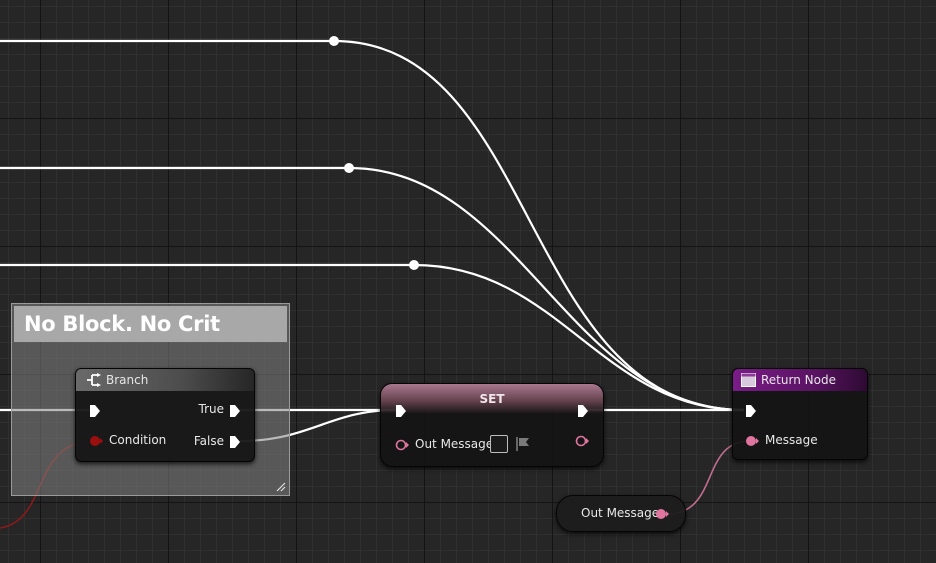  Describe the element at coordinates (94, 380) in the screenshot. I see `branch-icon` at that location.